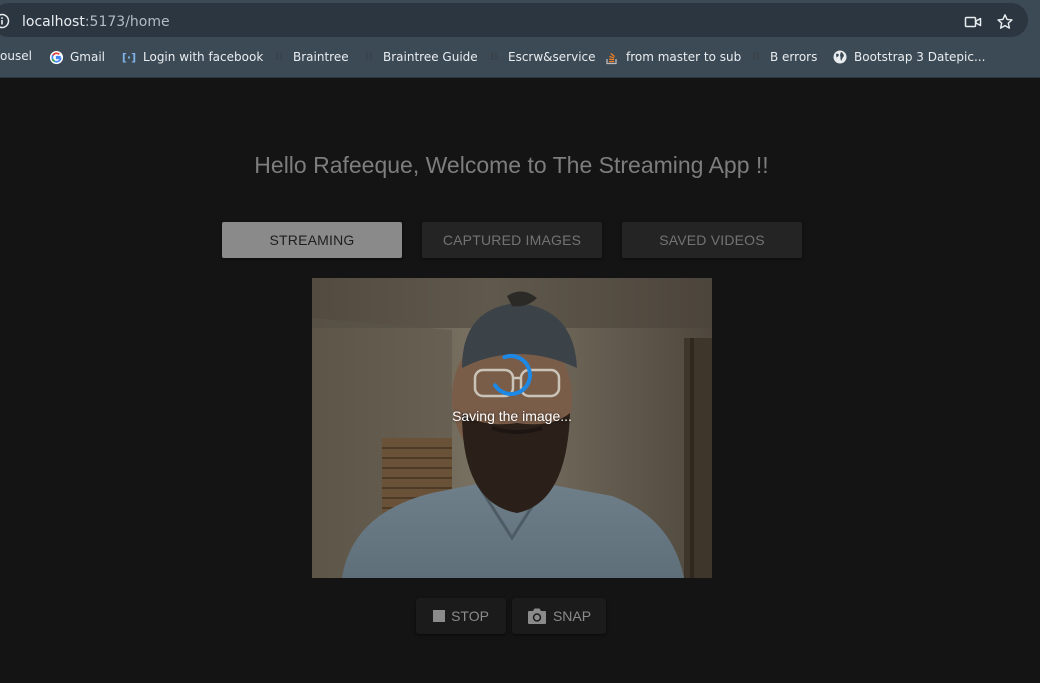 This screenshot has width=1040, height=683. I want to click on bookmark-braintree: B Braintree, so click(310, 57).